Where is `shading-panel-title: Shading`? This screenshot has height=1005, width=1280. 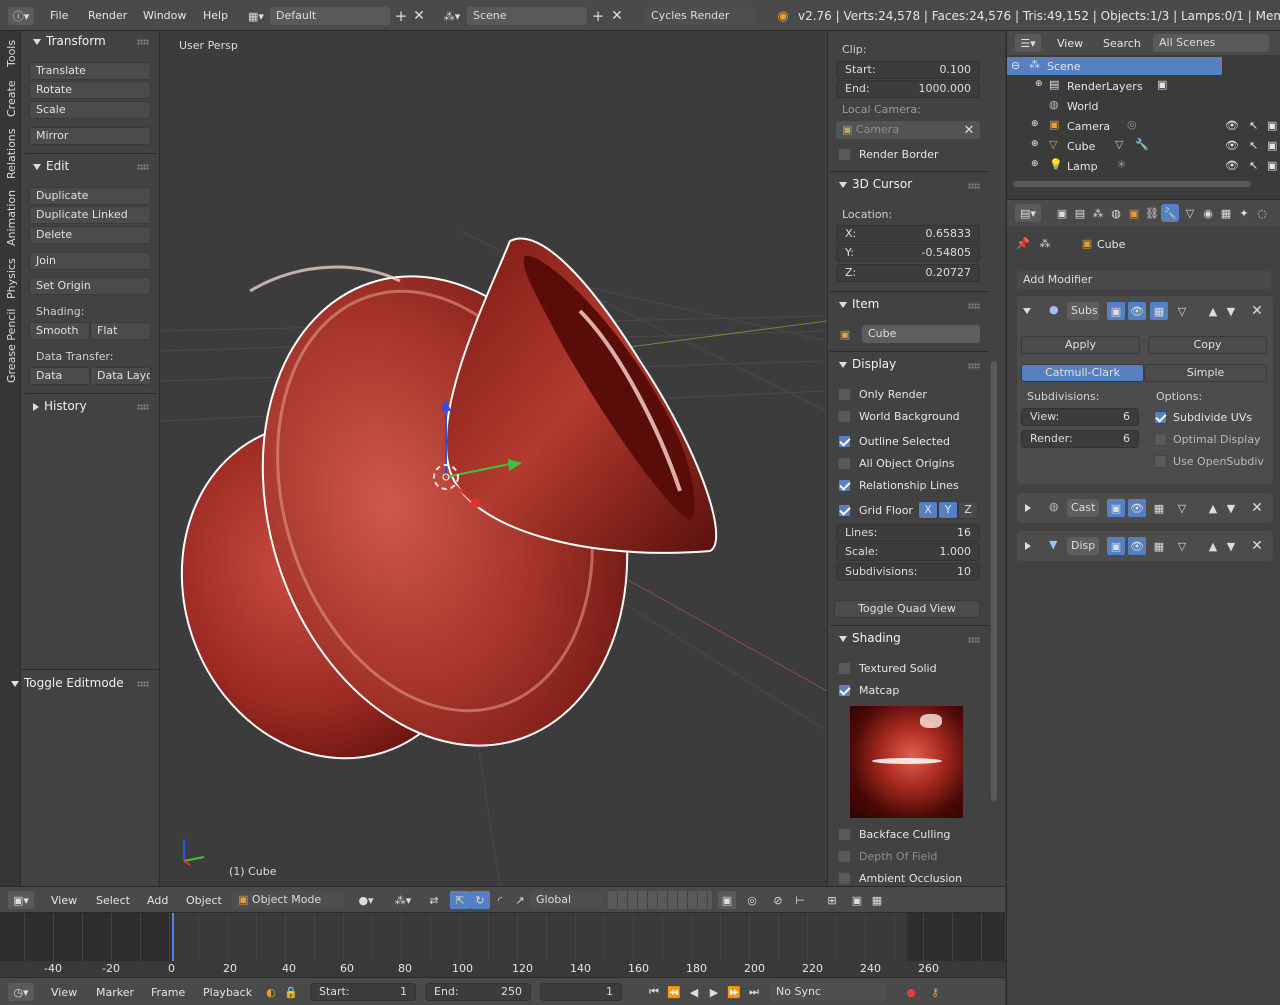 shading-panel-title: Shading is located at coordinates (870, 638).